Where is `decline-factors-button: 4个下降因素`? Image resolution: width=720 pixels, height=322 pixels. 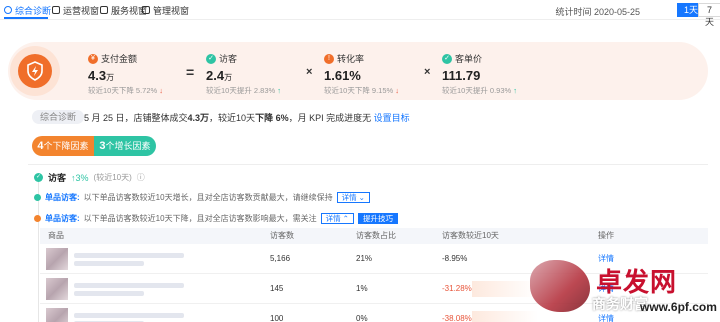 decline-factors-button: 4个下降因素 is located at coordinates (63, 146).